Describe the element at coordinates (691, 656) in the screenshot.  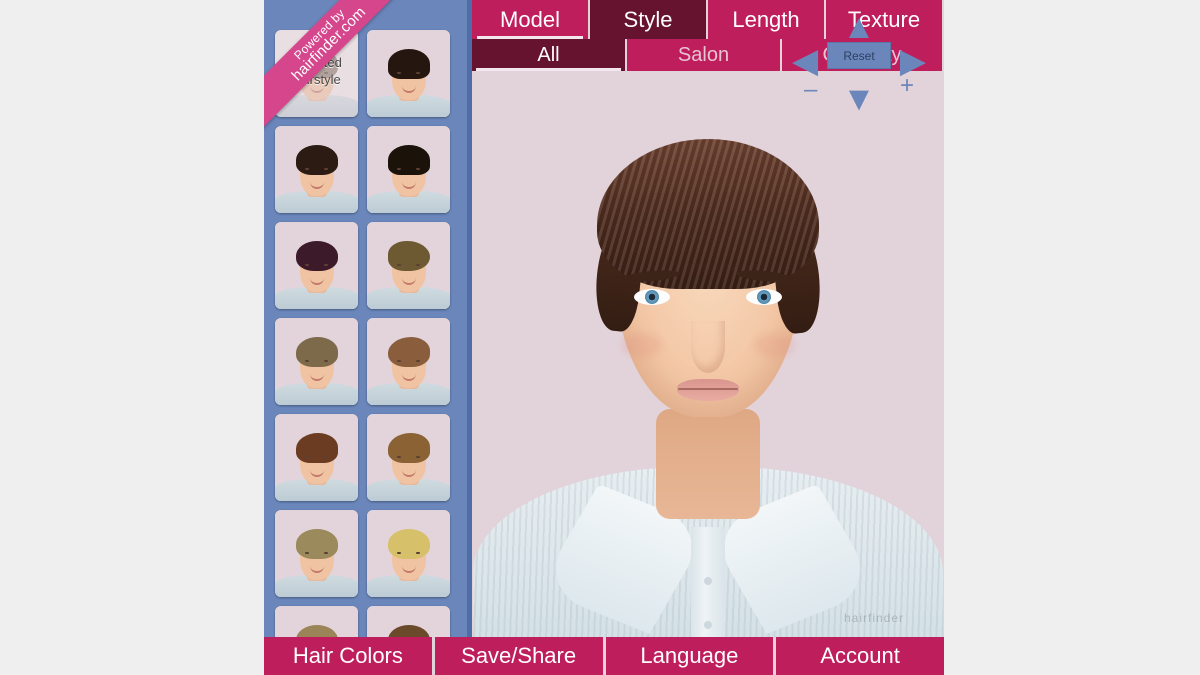
I see `toolbar-button-language: Language` at that location.